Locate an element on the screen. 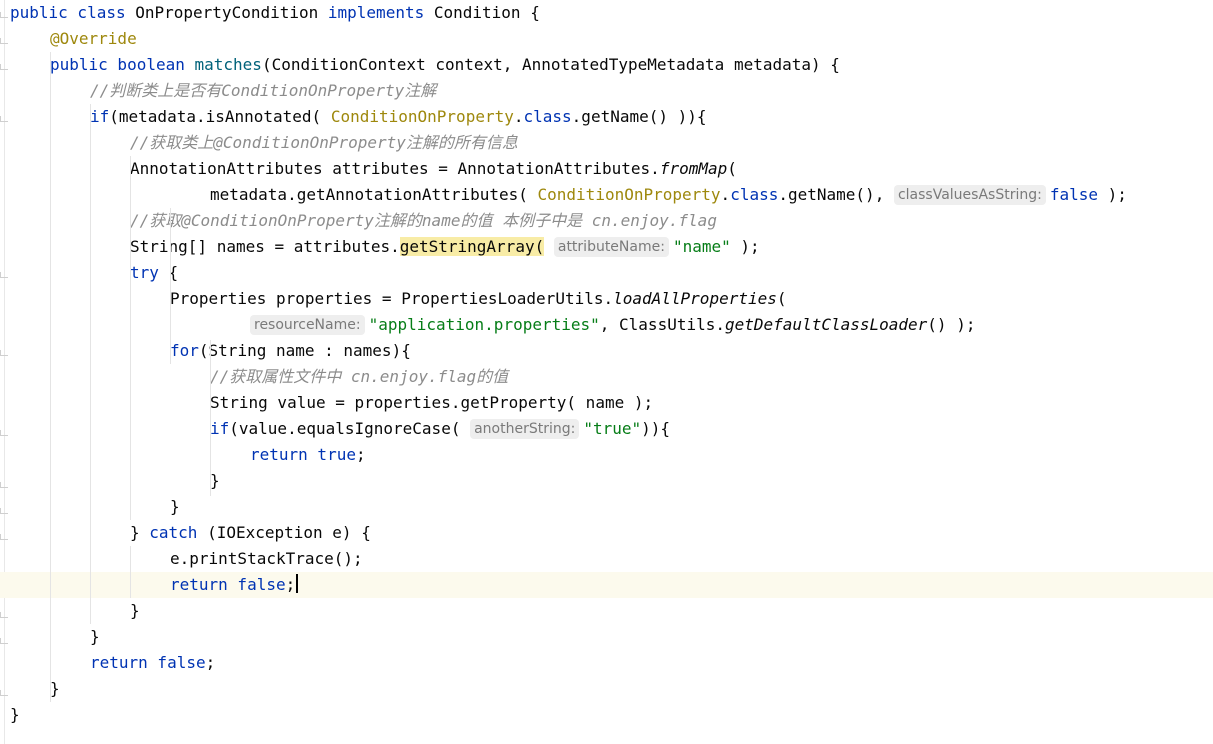 This screenshot has width=1213, height=744. code-token: (value.equalsIgnoreCase( is located at coordinates (350, 428).